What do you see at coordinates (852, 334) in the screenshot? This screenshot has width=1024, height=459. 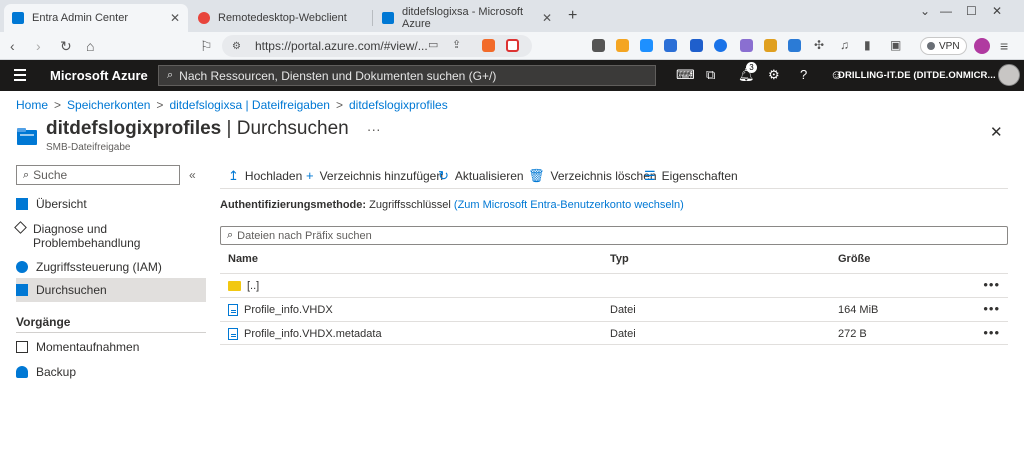 I see `row-size: 272 B` at bounding box center [852, 334].